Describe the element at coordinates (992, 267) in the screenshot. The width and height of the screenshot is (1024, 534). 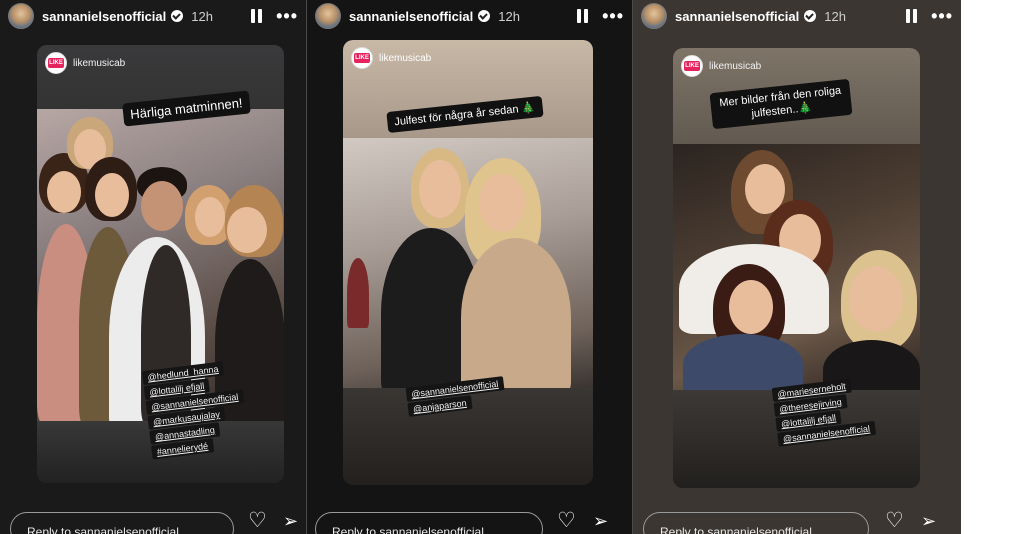
I see `page-margin` at that location.